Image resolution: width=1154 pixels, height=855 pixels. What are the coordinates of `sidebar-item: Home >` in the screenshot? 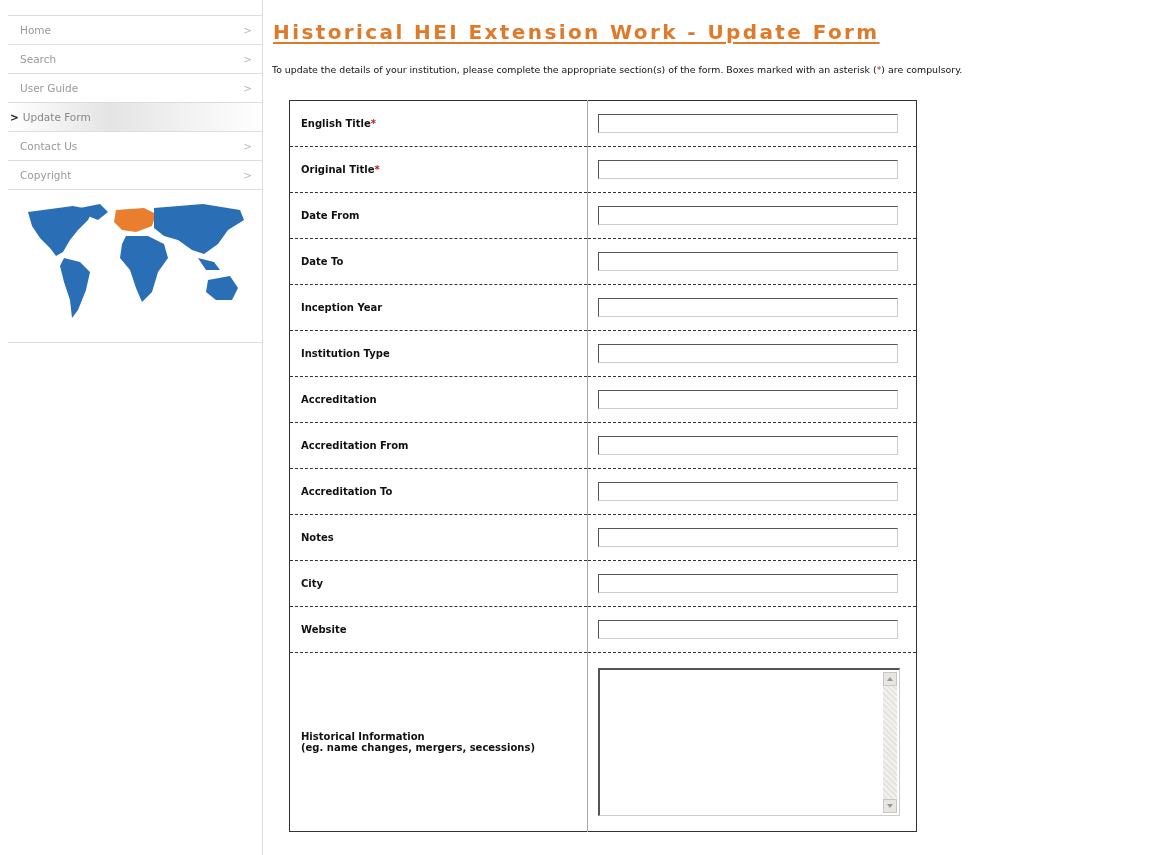 It's located at (135, 30).